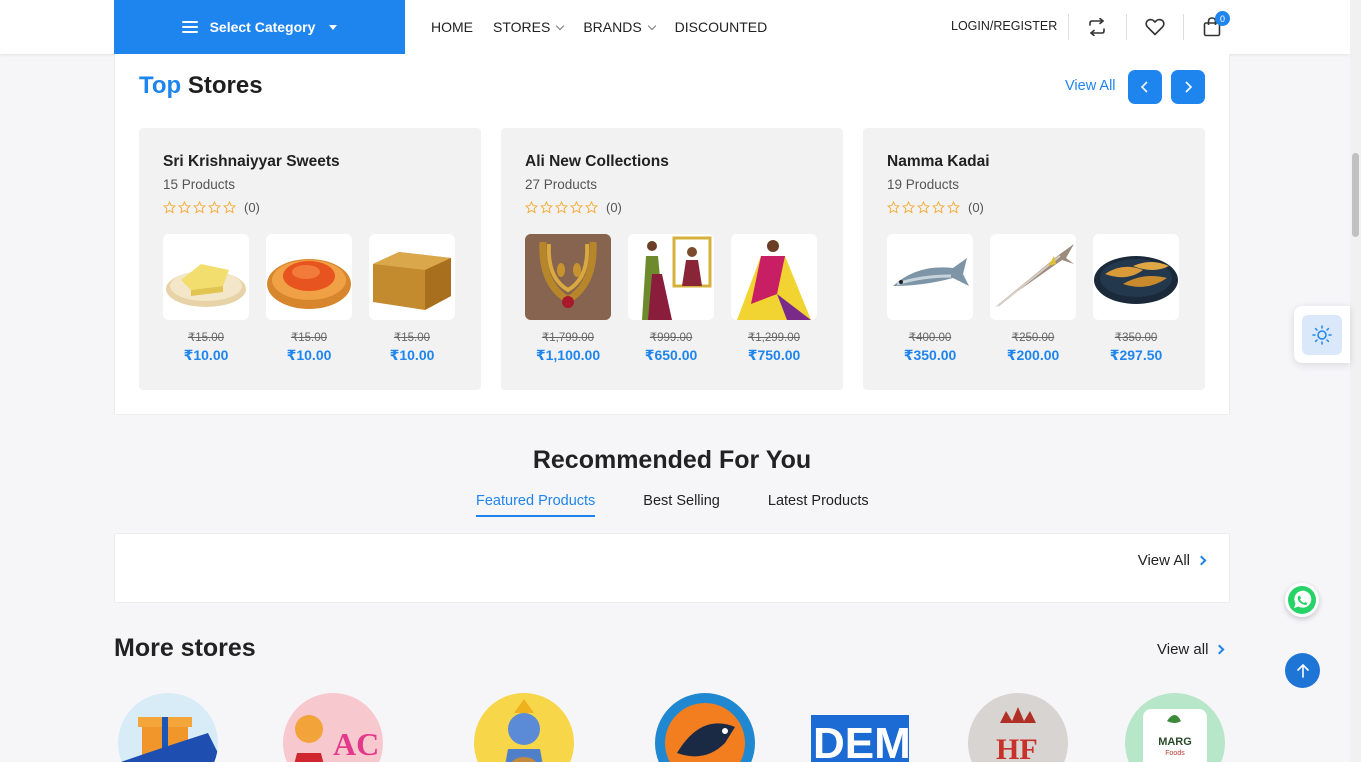 The image size is (1361, 762). What do you see at coordinates (309, 277) in the screenshot?
I see `orange-sweet-gujiya-image` at bounding box center [309, 277].